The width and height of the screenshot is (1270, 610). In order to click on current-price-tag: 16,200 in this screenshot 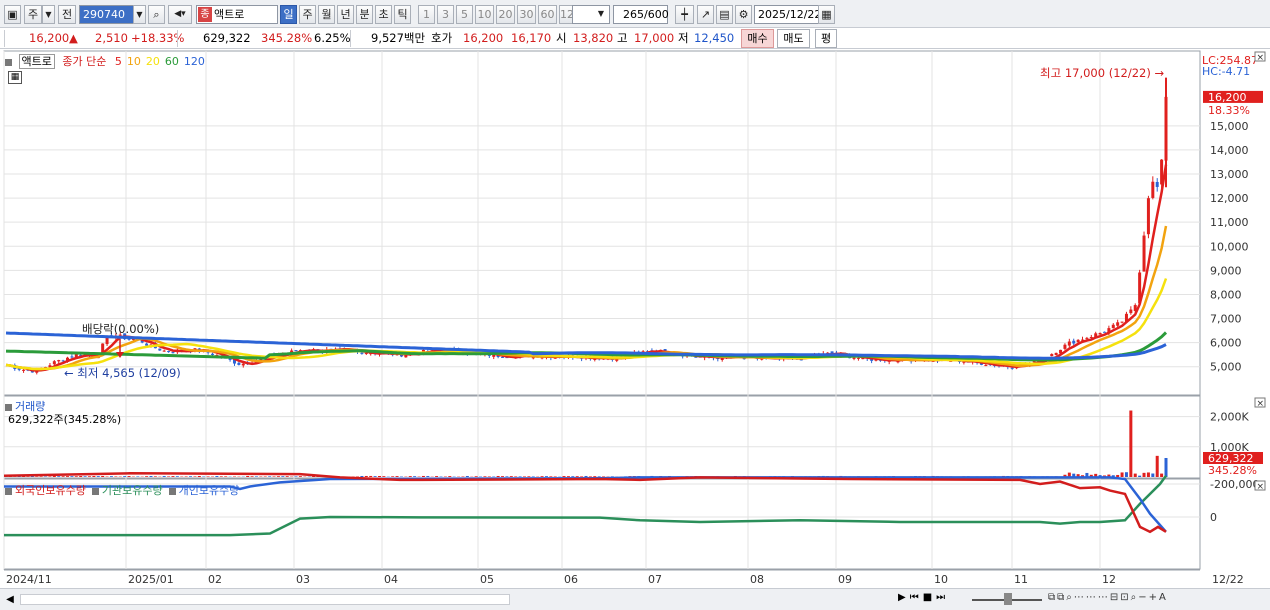, I will do `click(1227, 97)`.